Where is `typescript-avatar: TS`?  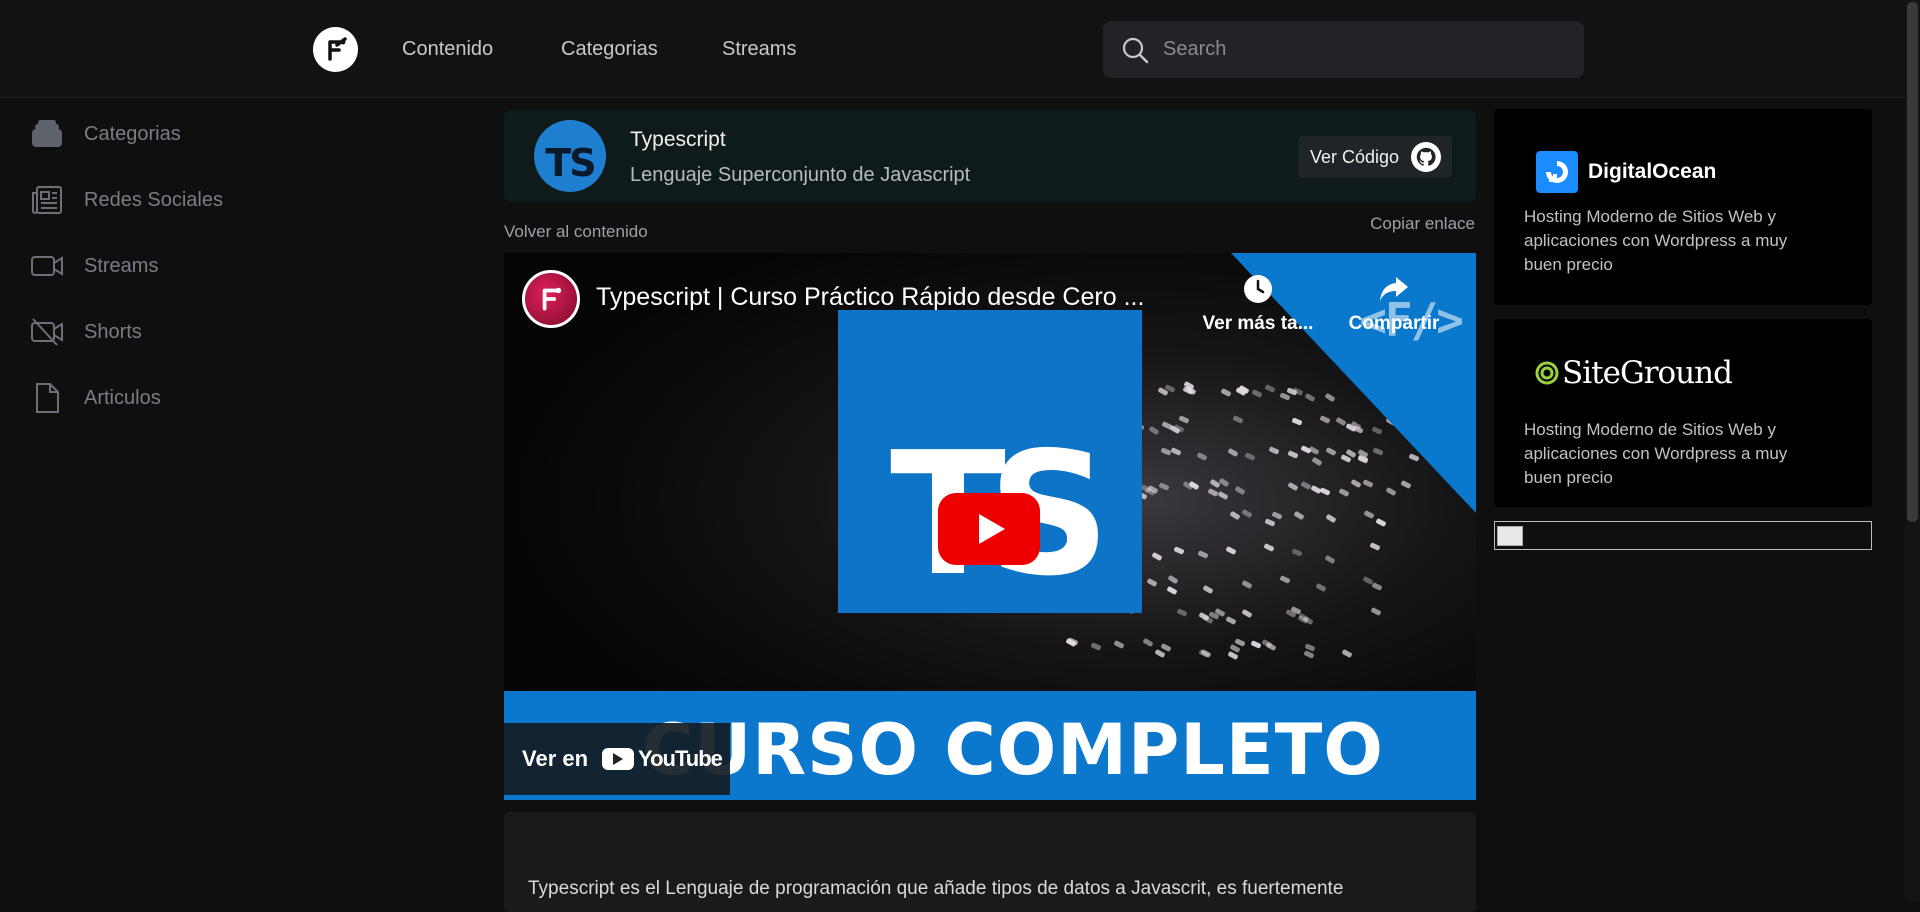
typescript-avatar: TS is located at coordinates (570, 156).